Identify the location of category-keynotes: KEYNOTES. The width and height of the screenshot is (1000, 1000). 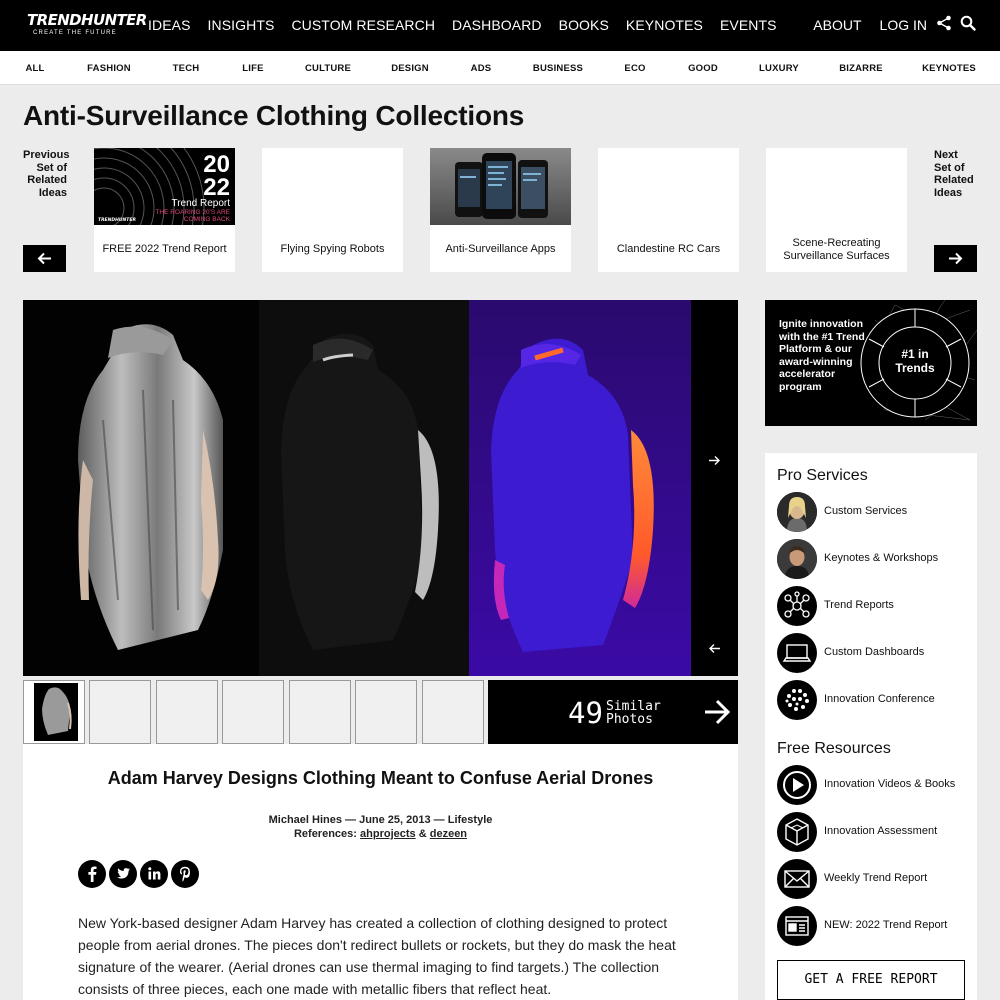
(949, 68).